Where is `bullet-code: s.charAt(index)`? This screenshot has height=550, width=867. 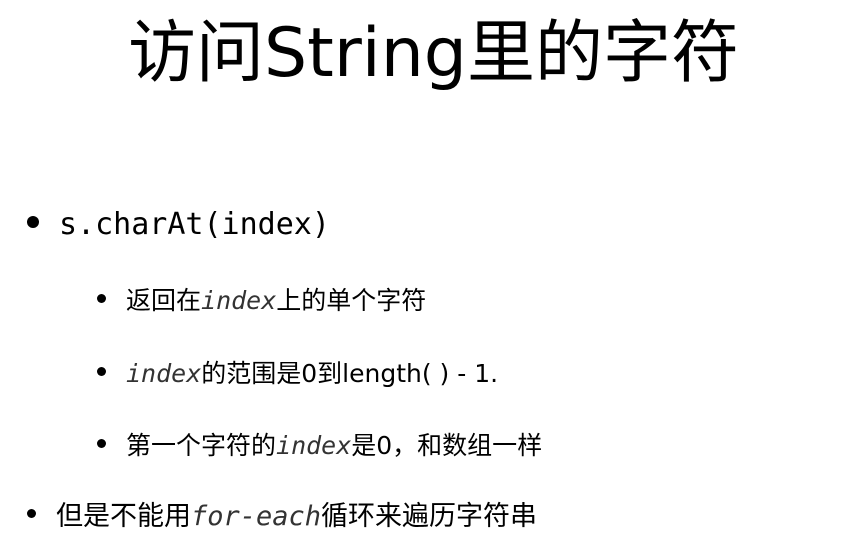 bullet-code: s.charAt(index) is located at coordinates (194, 224).